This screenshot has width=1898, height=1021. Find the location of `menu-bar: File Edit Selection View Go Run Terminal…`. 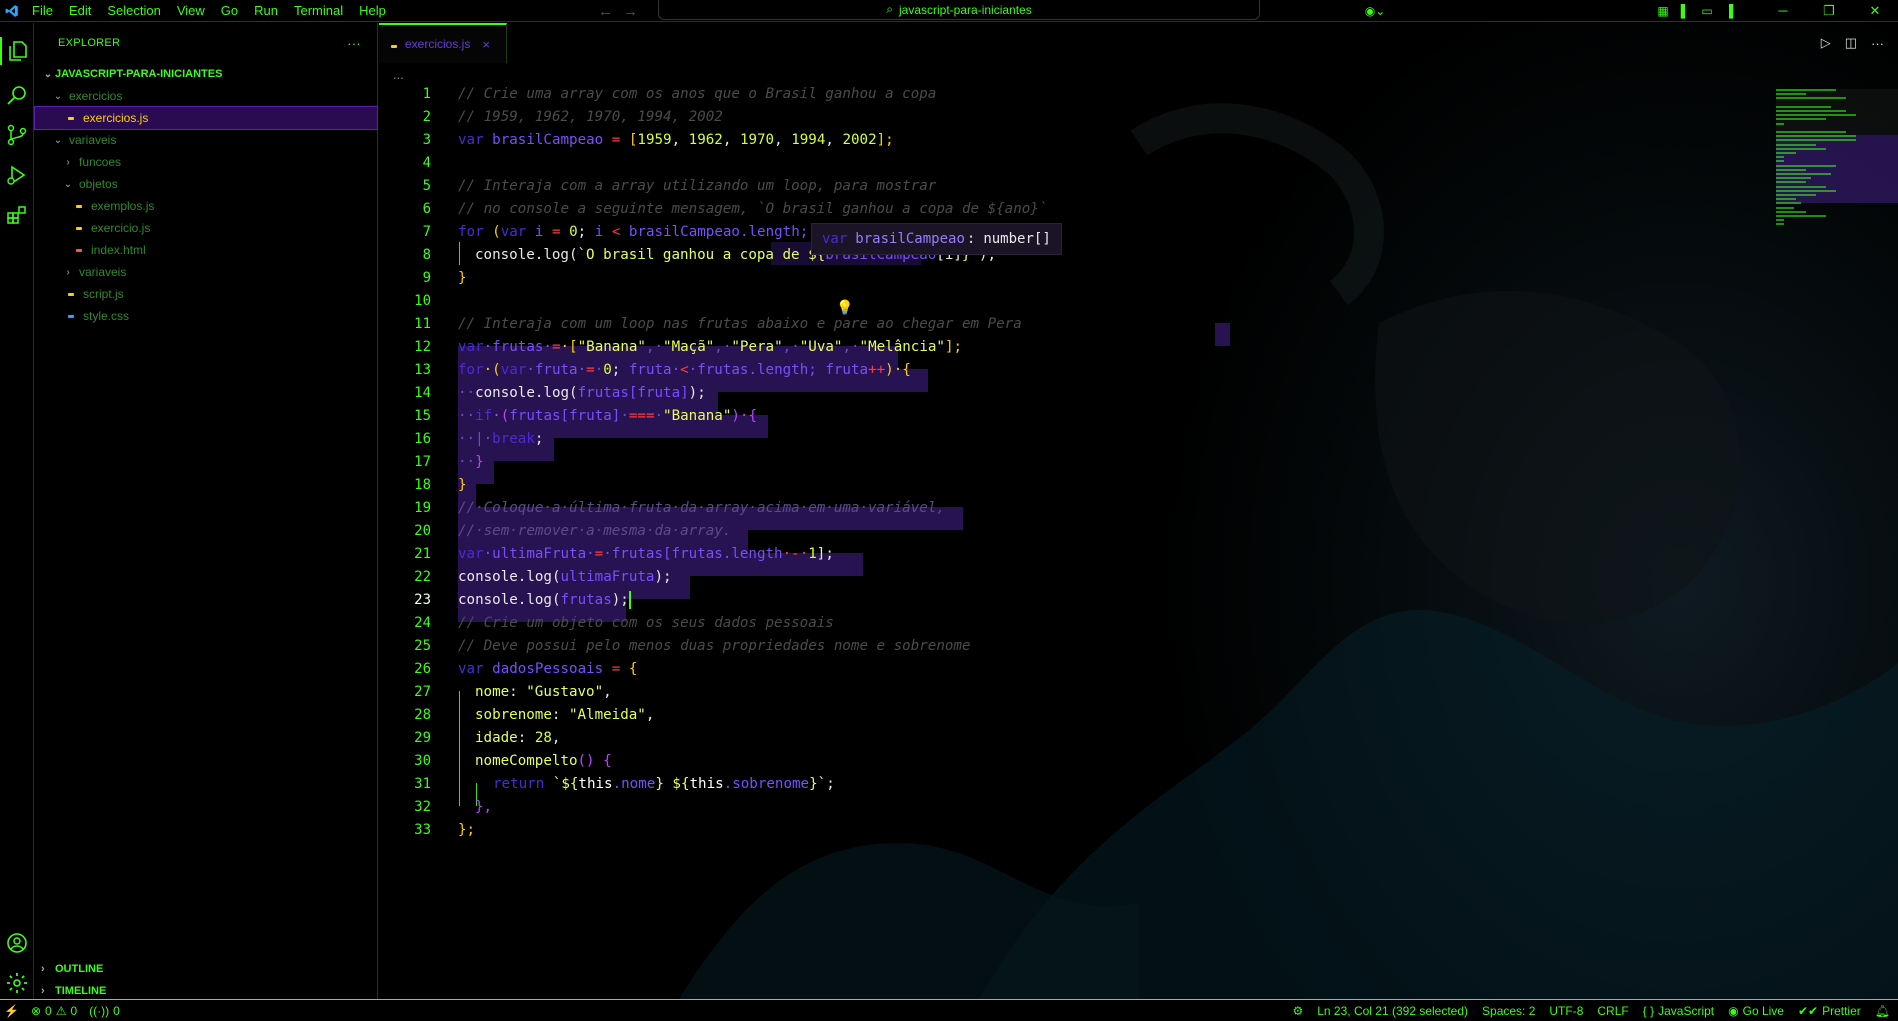

menu-bar: File Edit Selection View Go Run Terminal… is located at coordinates (209, 11).